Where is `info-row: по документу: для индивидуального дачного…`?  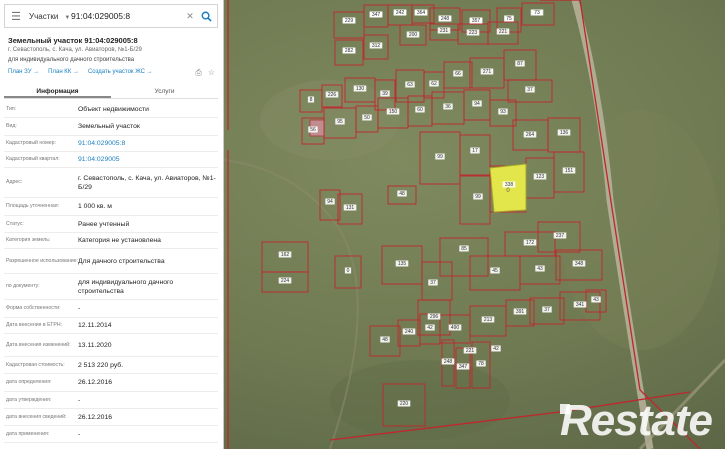
info-row: по документу: для индивидуального дачного… is located at coordinates (111, 287).